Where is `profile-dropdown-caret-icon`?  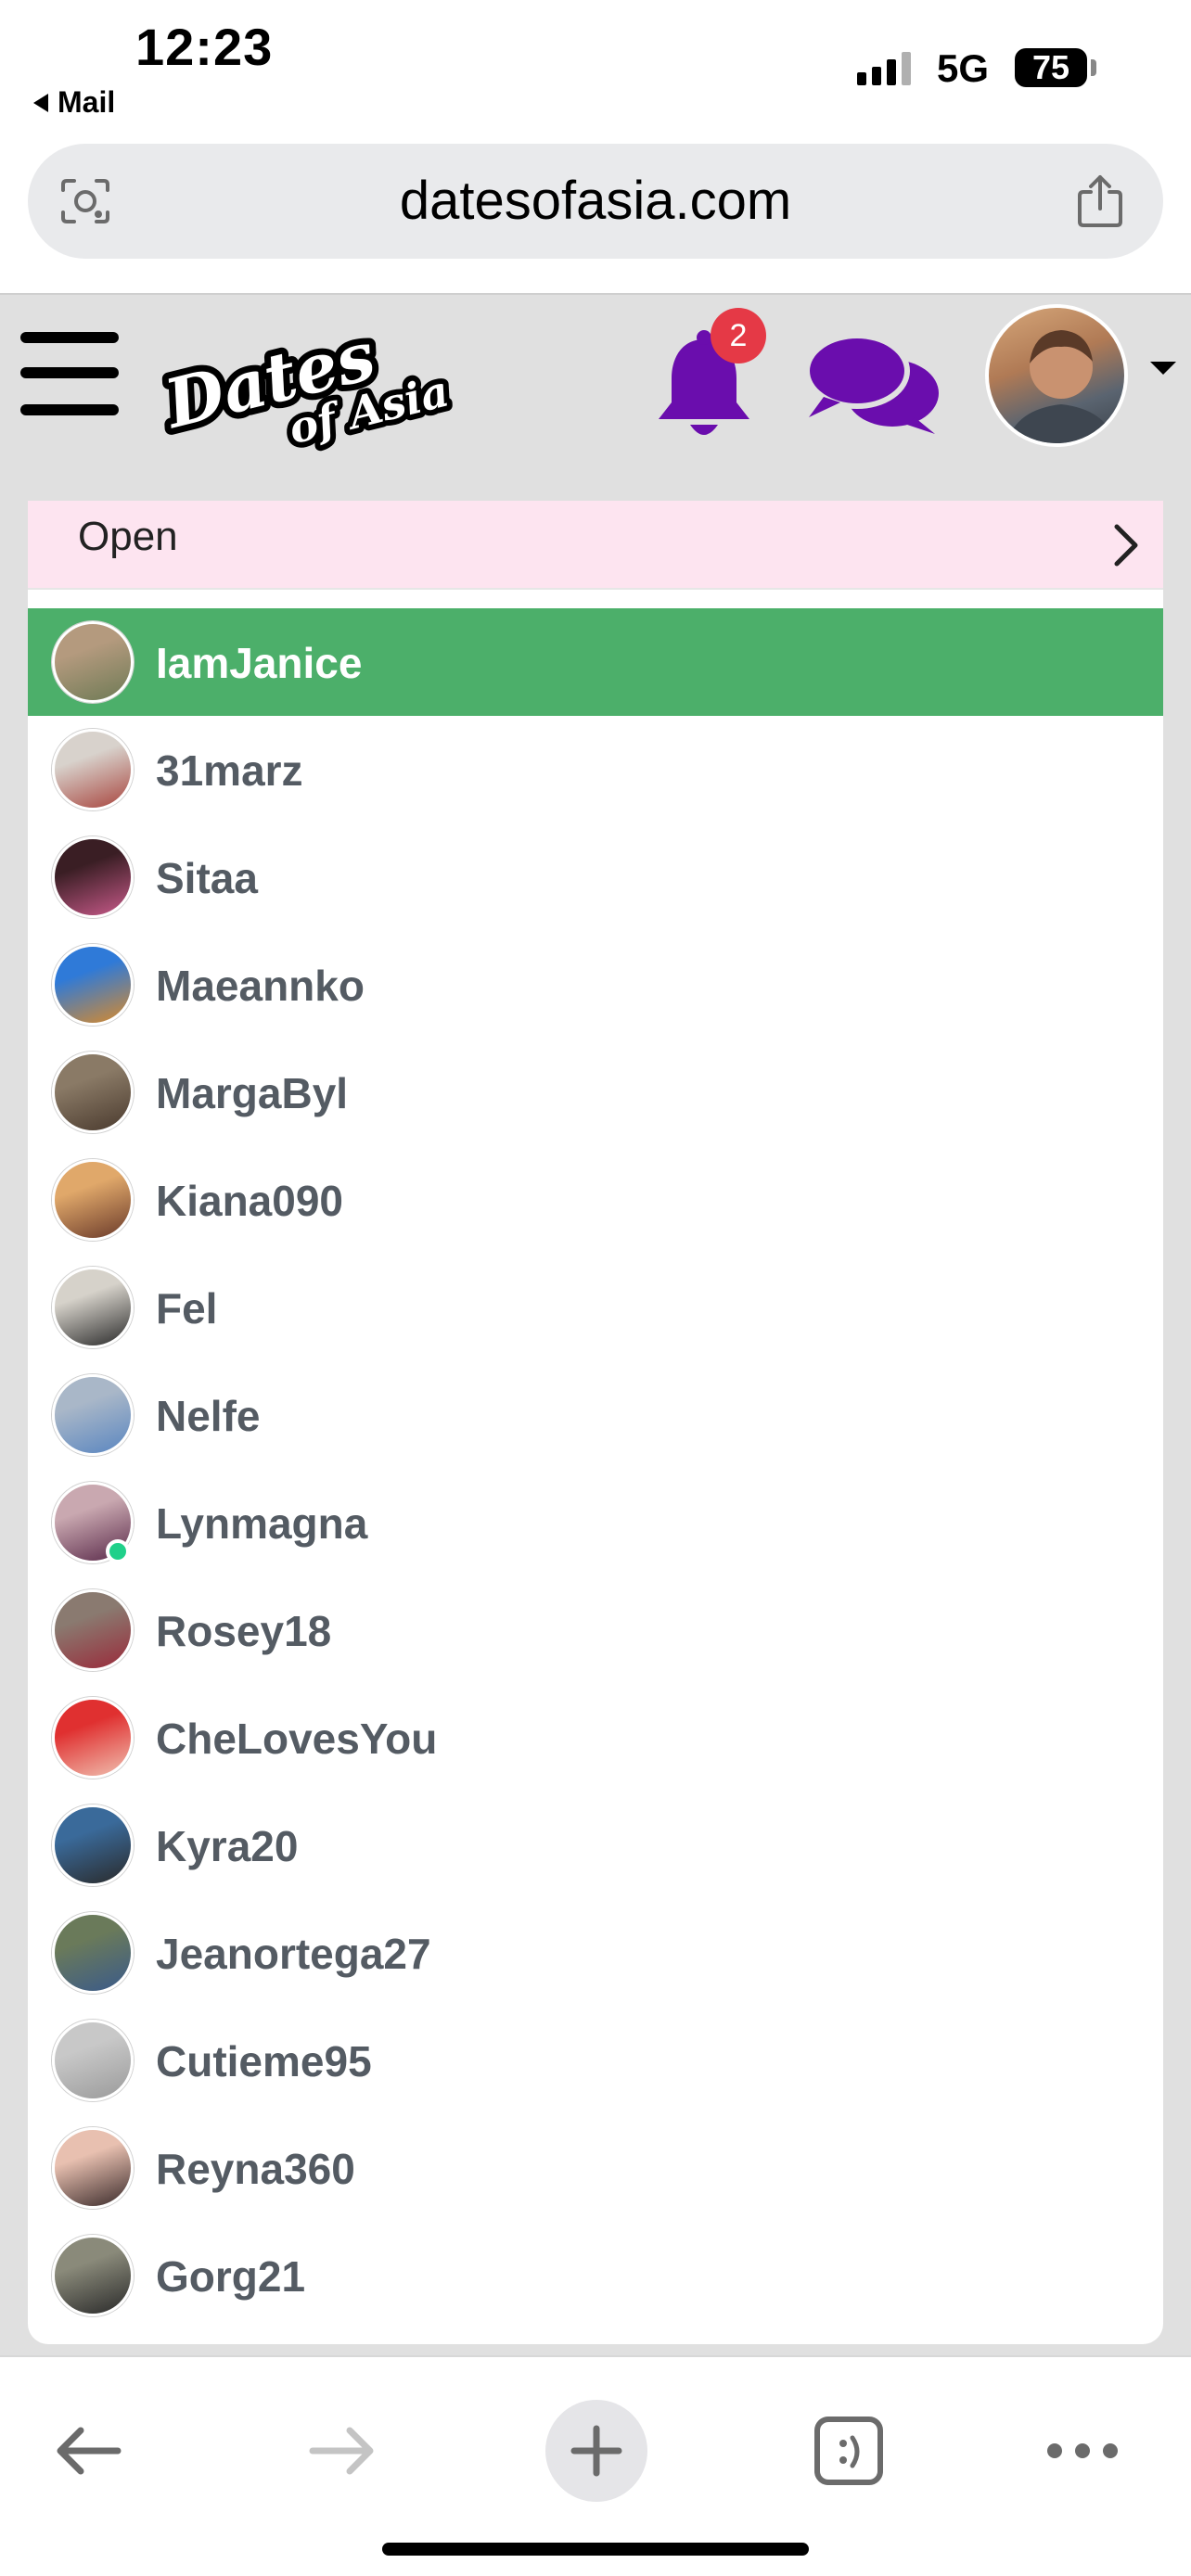
profile-dropdown-caret-icon is located at coordinates (1163, 368).